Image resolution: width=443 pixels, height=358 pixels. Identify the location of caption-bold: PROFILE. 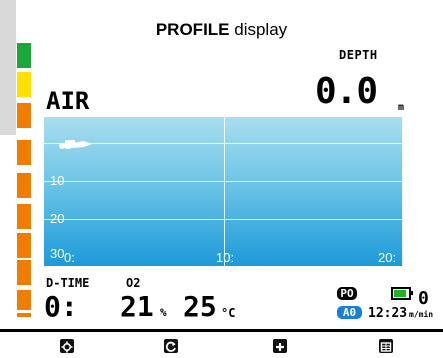
(192, 29).